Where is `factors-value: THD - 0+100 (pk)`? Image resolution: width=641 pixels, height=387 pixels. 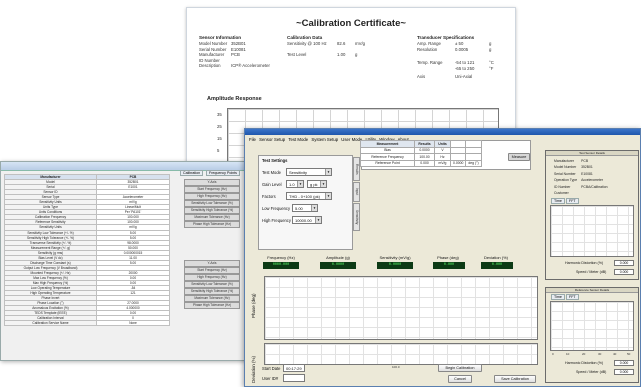
factors-value: THD - 0+100 (pk) is located at coordinates (305, 196).